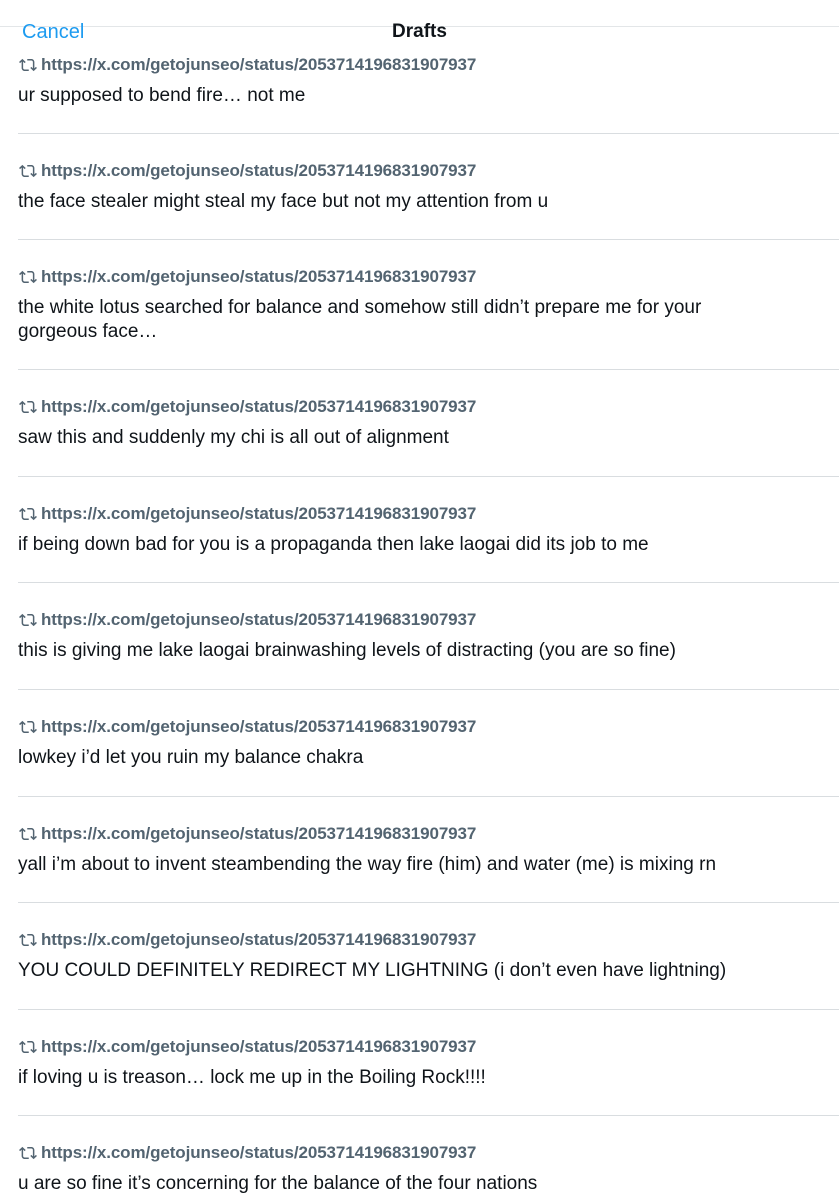 Image resolution: width=839 pixels, height=1200 pixels. What do you see at coordinates (162, 95) in the screenshot?
I see `draft-text: ur supposed to bend fire… not me` at bounding box center [162, 95].